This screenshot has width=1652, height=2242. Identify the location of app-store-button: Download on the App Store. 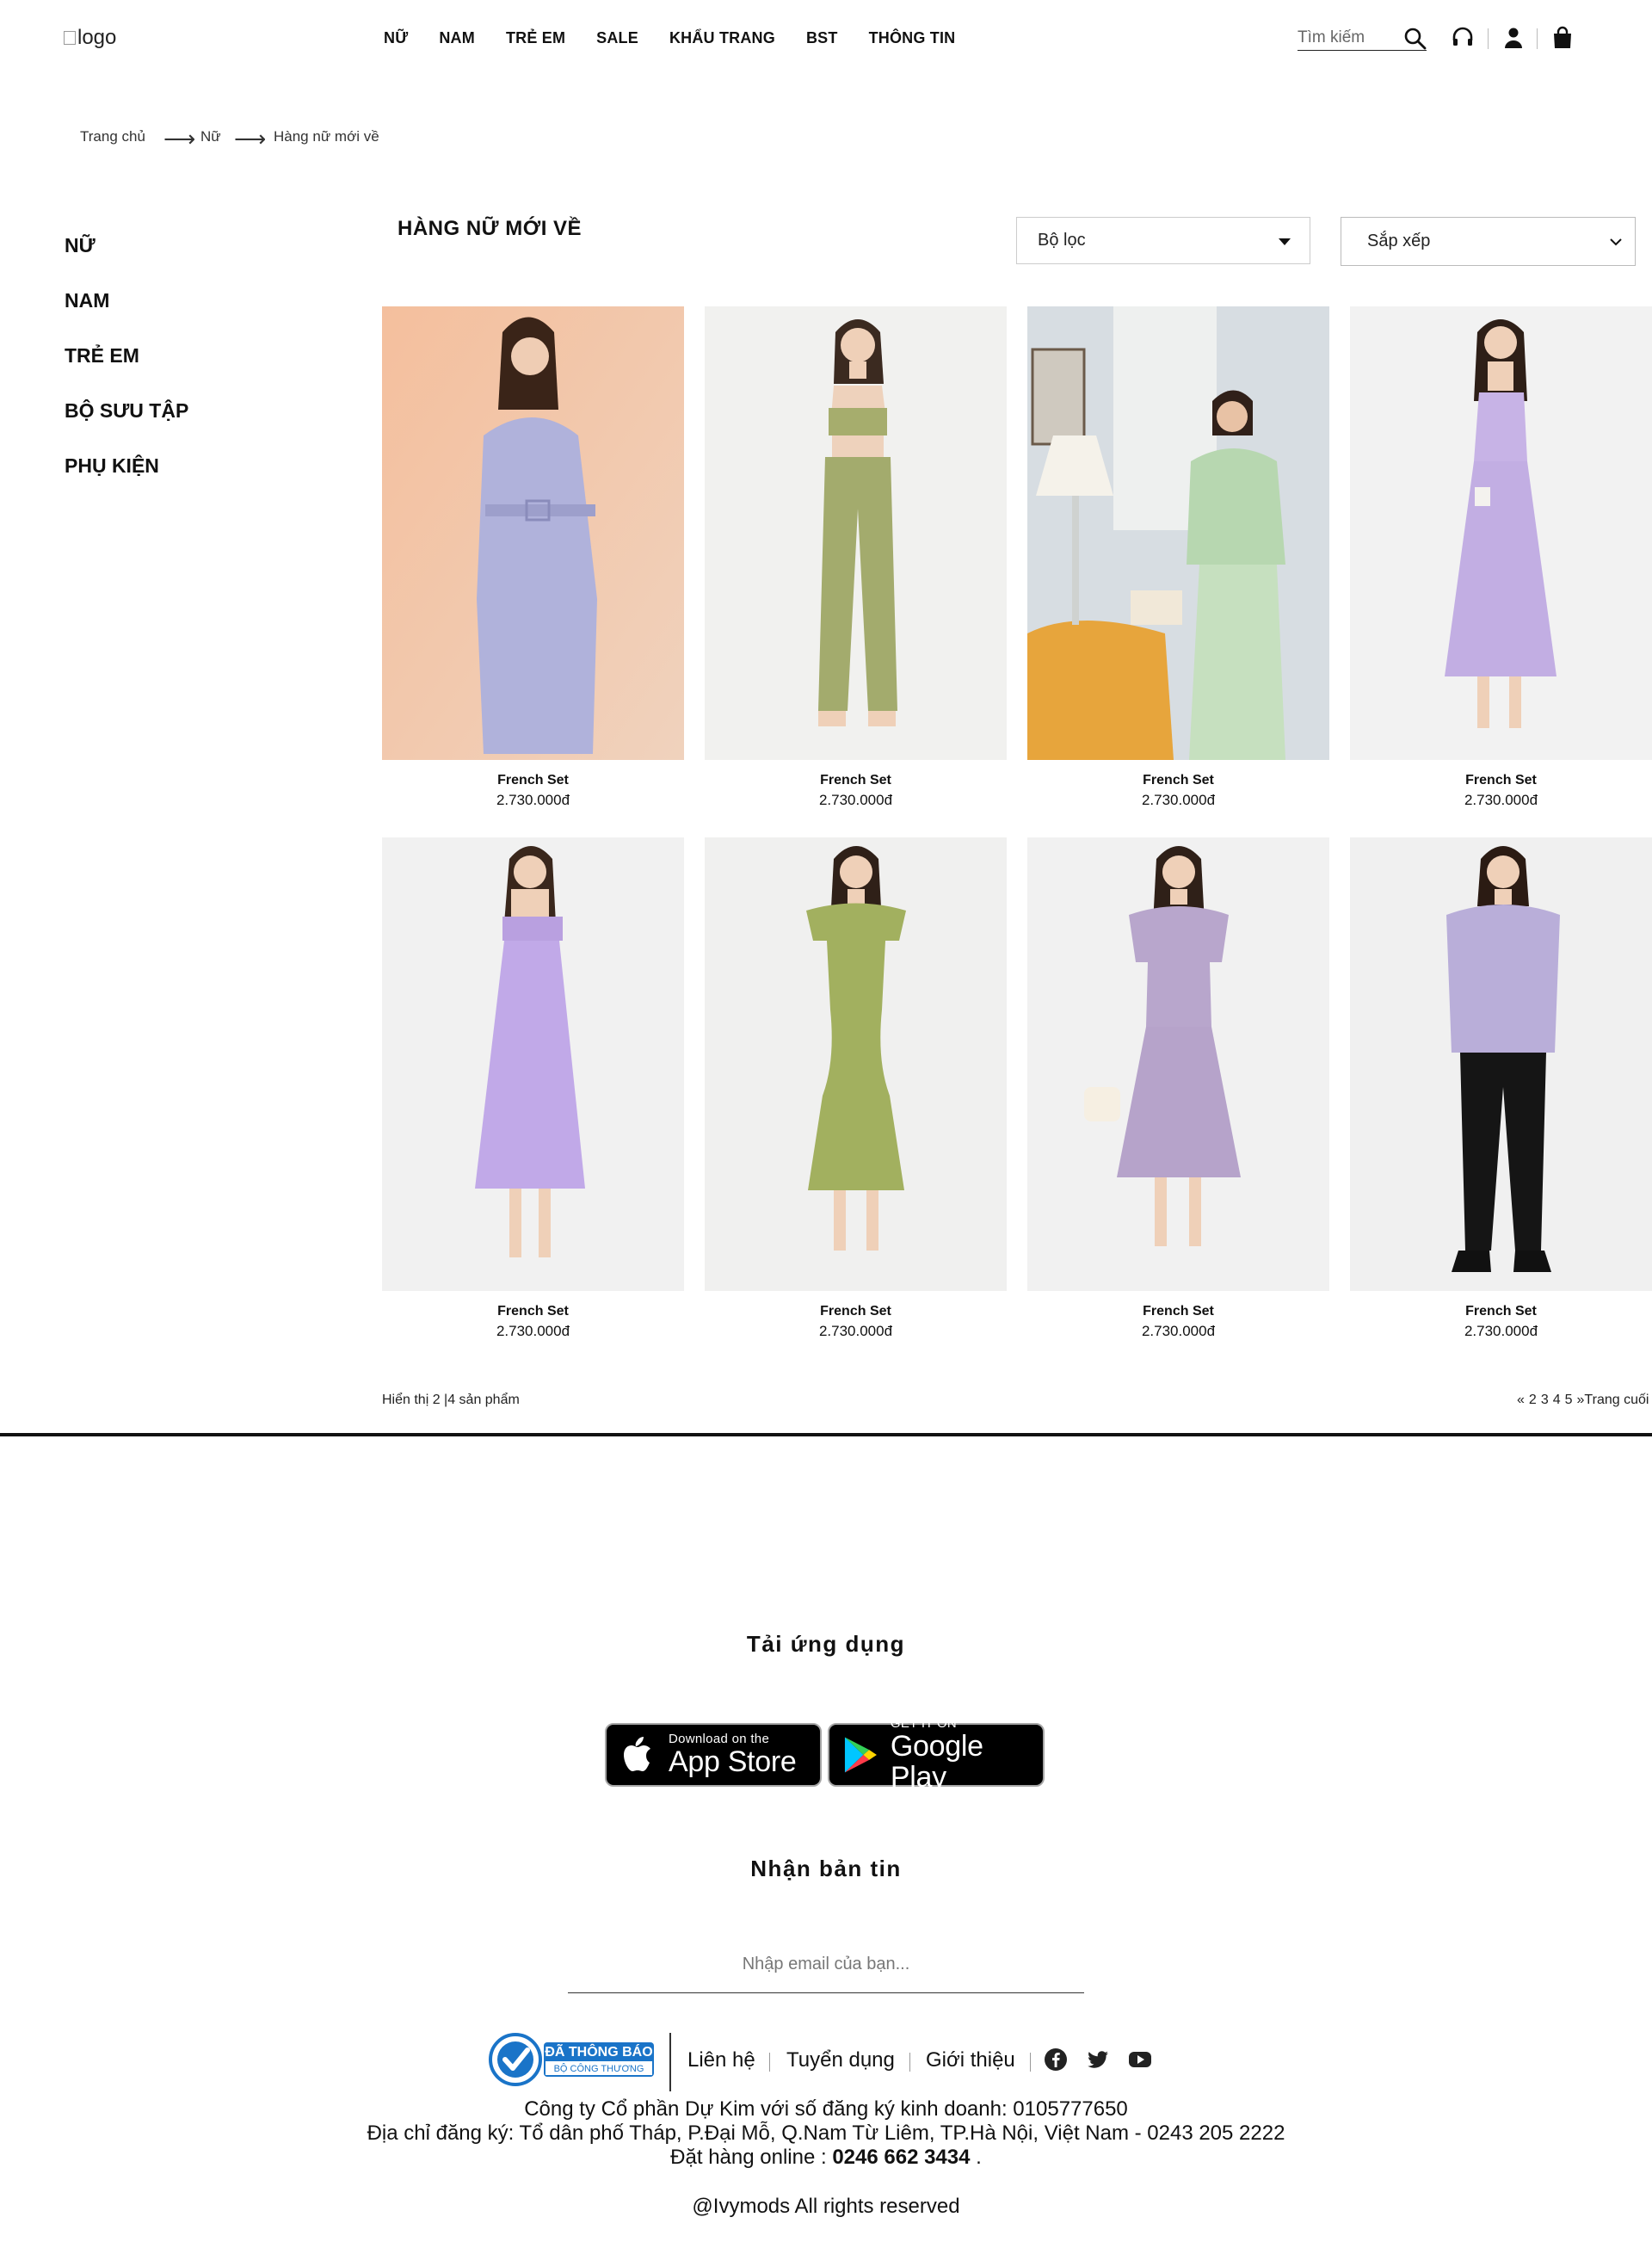
(713, 1755).